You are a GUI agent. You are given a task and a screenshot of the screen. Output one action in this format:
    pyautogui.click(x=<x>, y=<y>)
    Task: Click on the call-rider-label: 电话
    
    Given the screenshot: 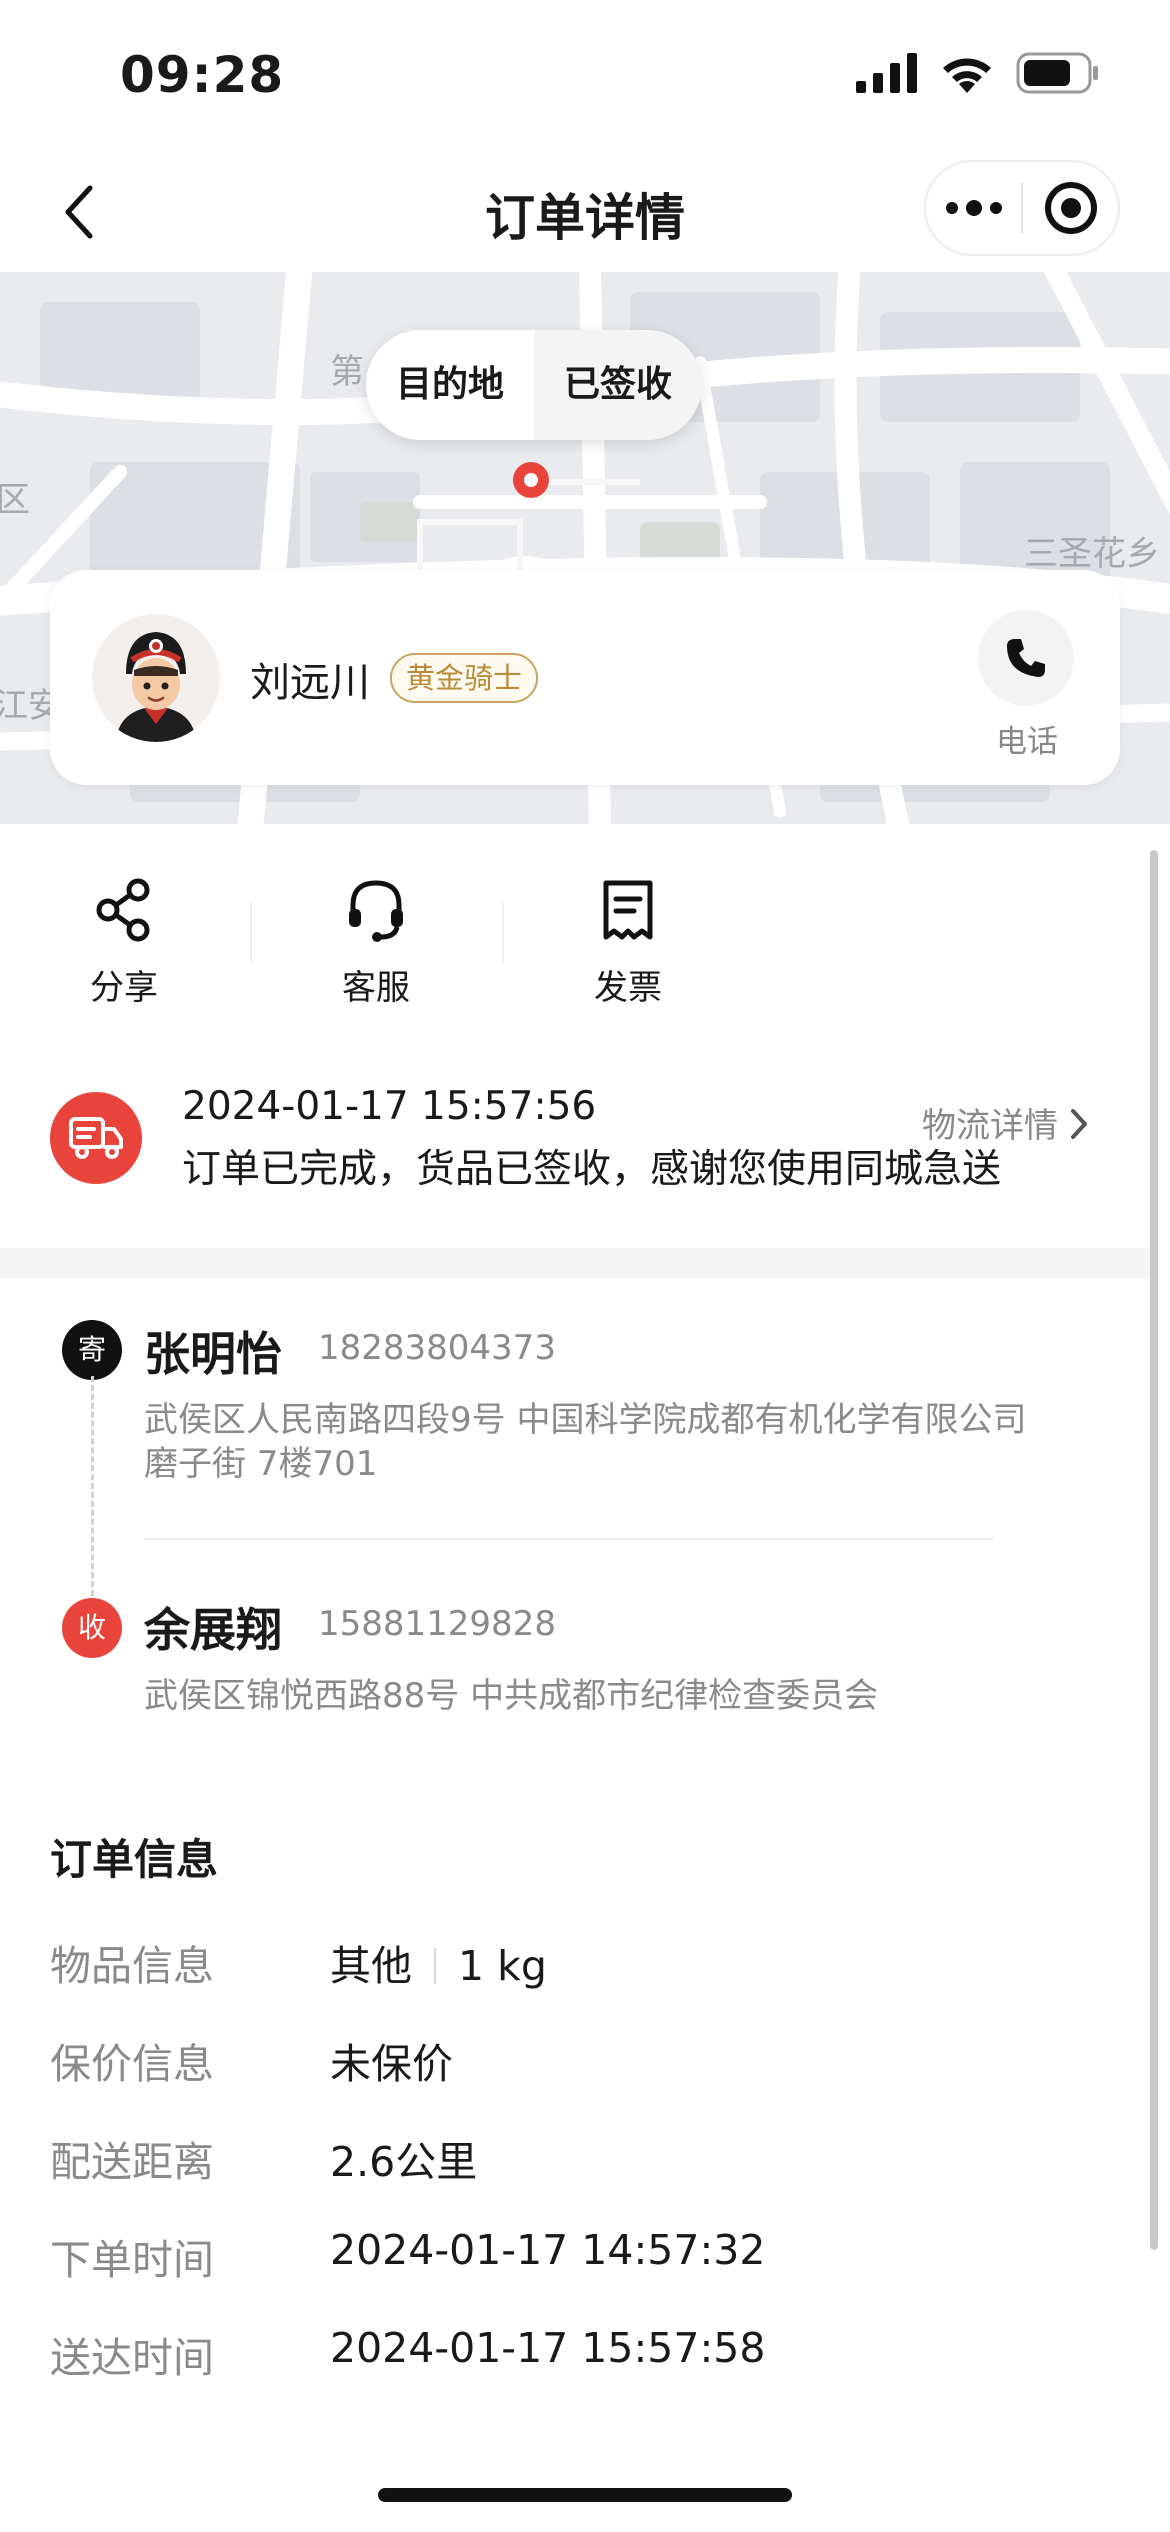 What is the action you would take?
    pyautogui.click(x=1027, y=742)
    